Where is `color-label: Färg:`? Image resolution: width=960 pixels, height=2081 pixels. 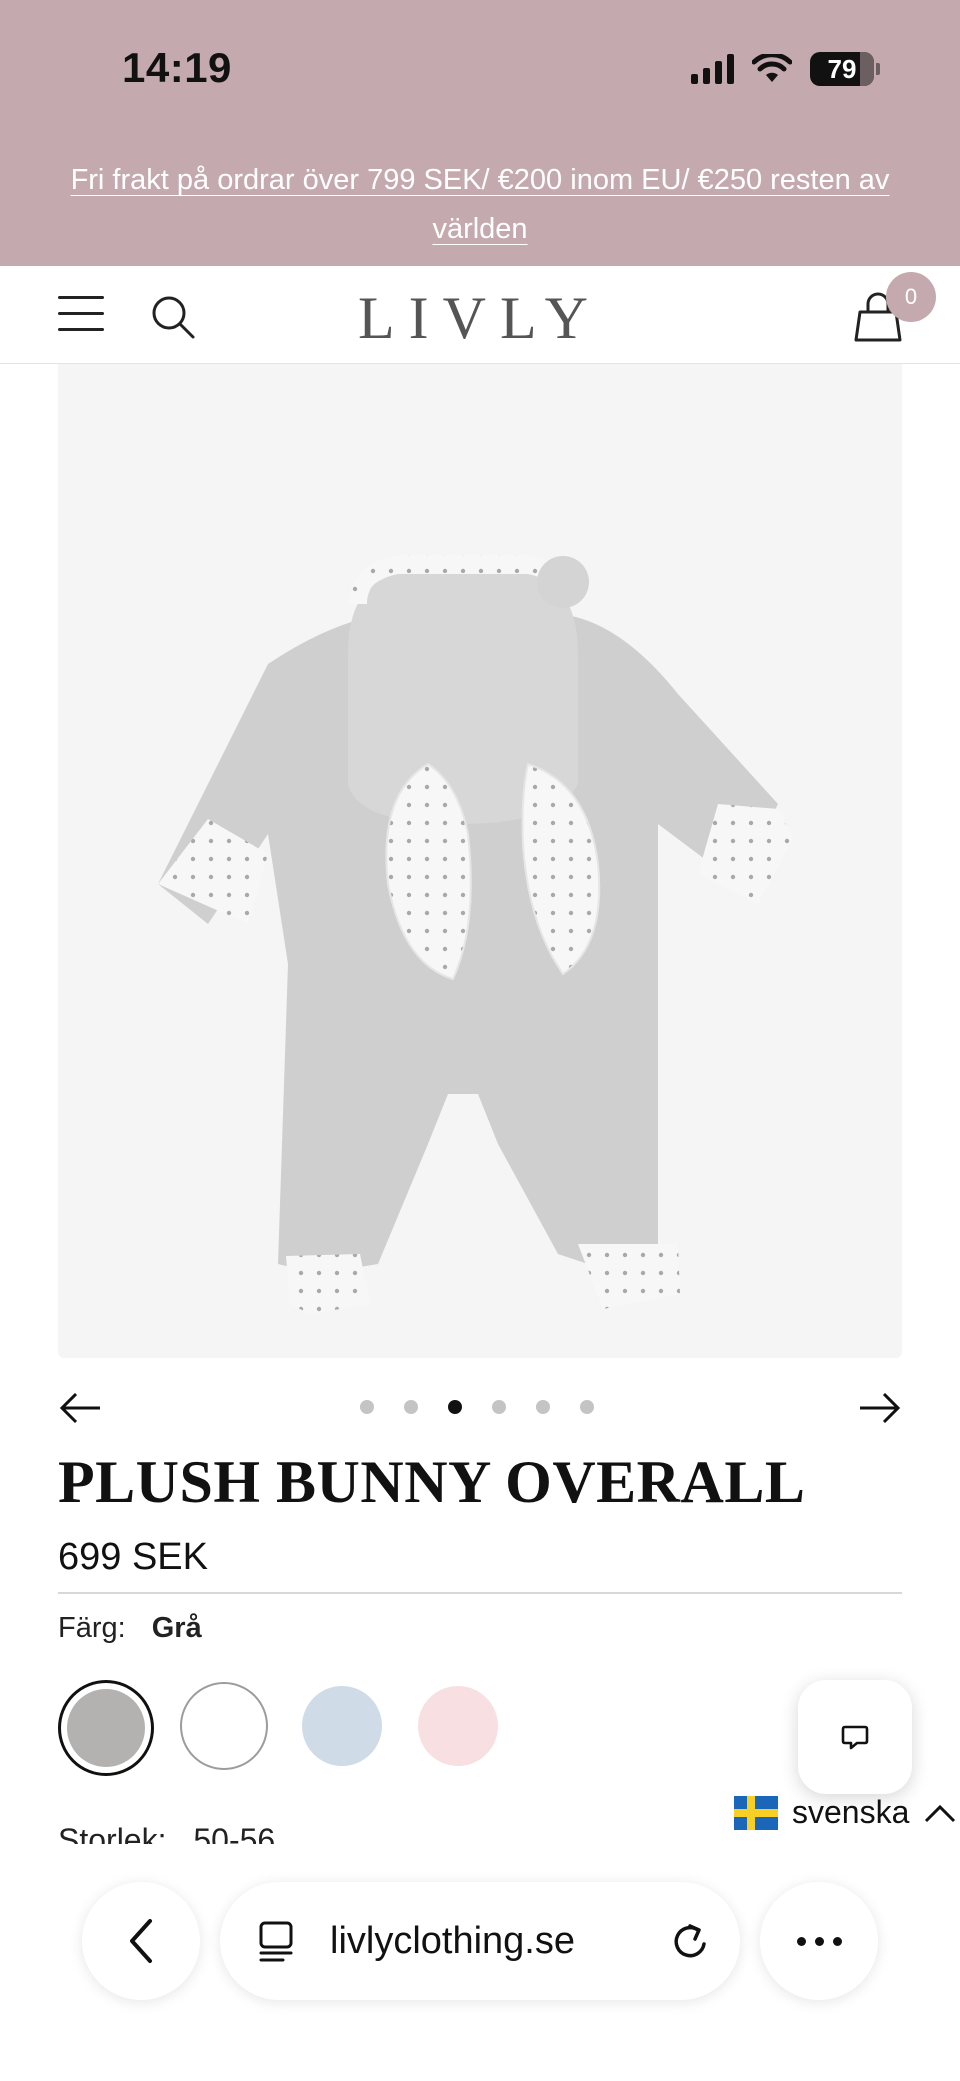 color-label: Färg: is located at coordinates (92, 1628).